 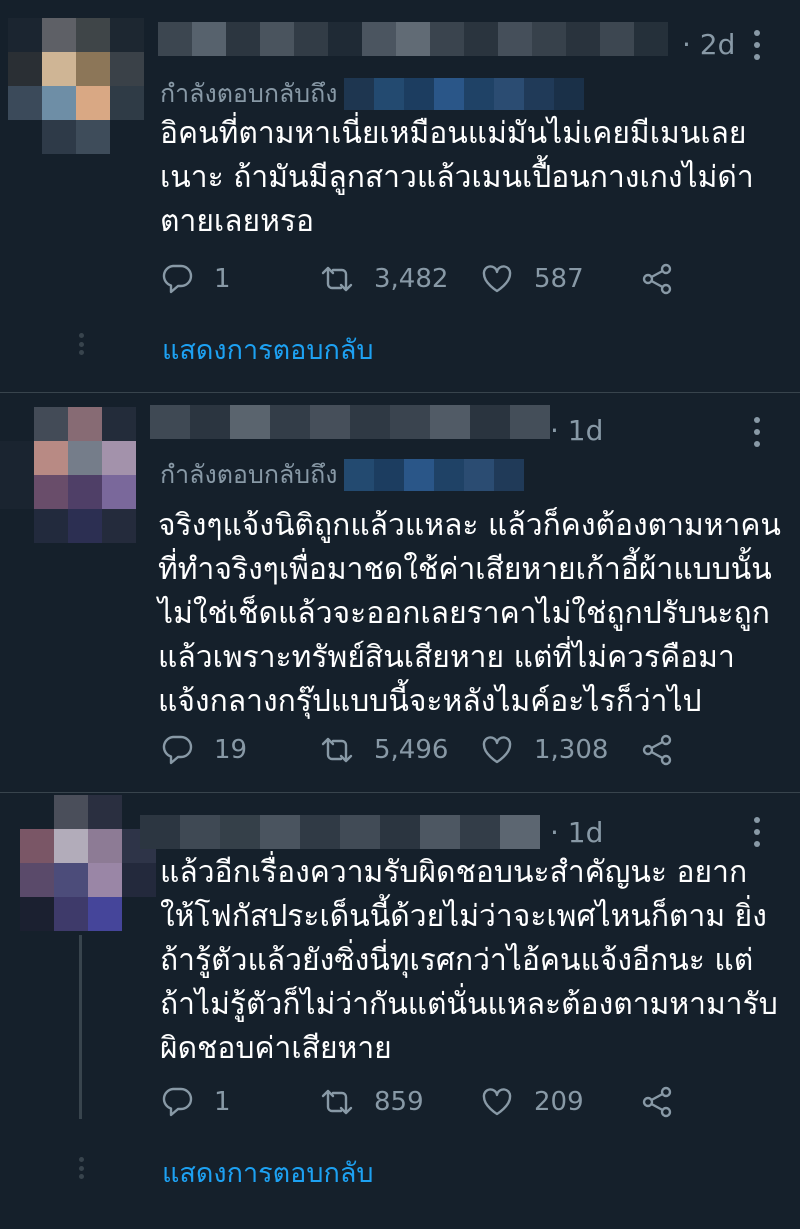 I want to click on timestamp: · 2d, so click(x=708, y=44).